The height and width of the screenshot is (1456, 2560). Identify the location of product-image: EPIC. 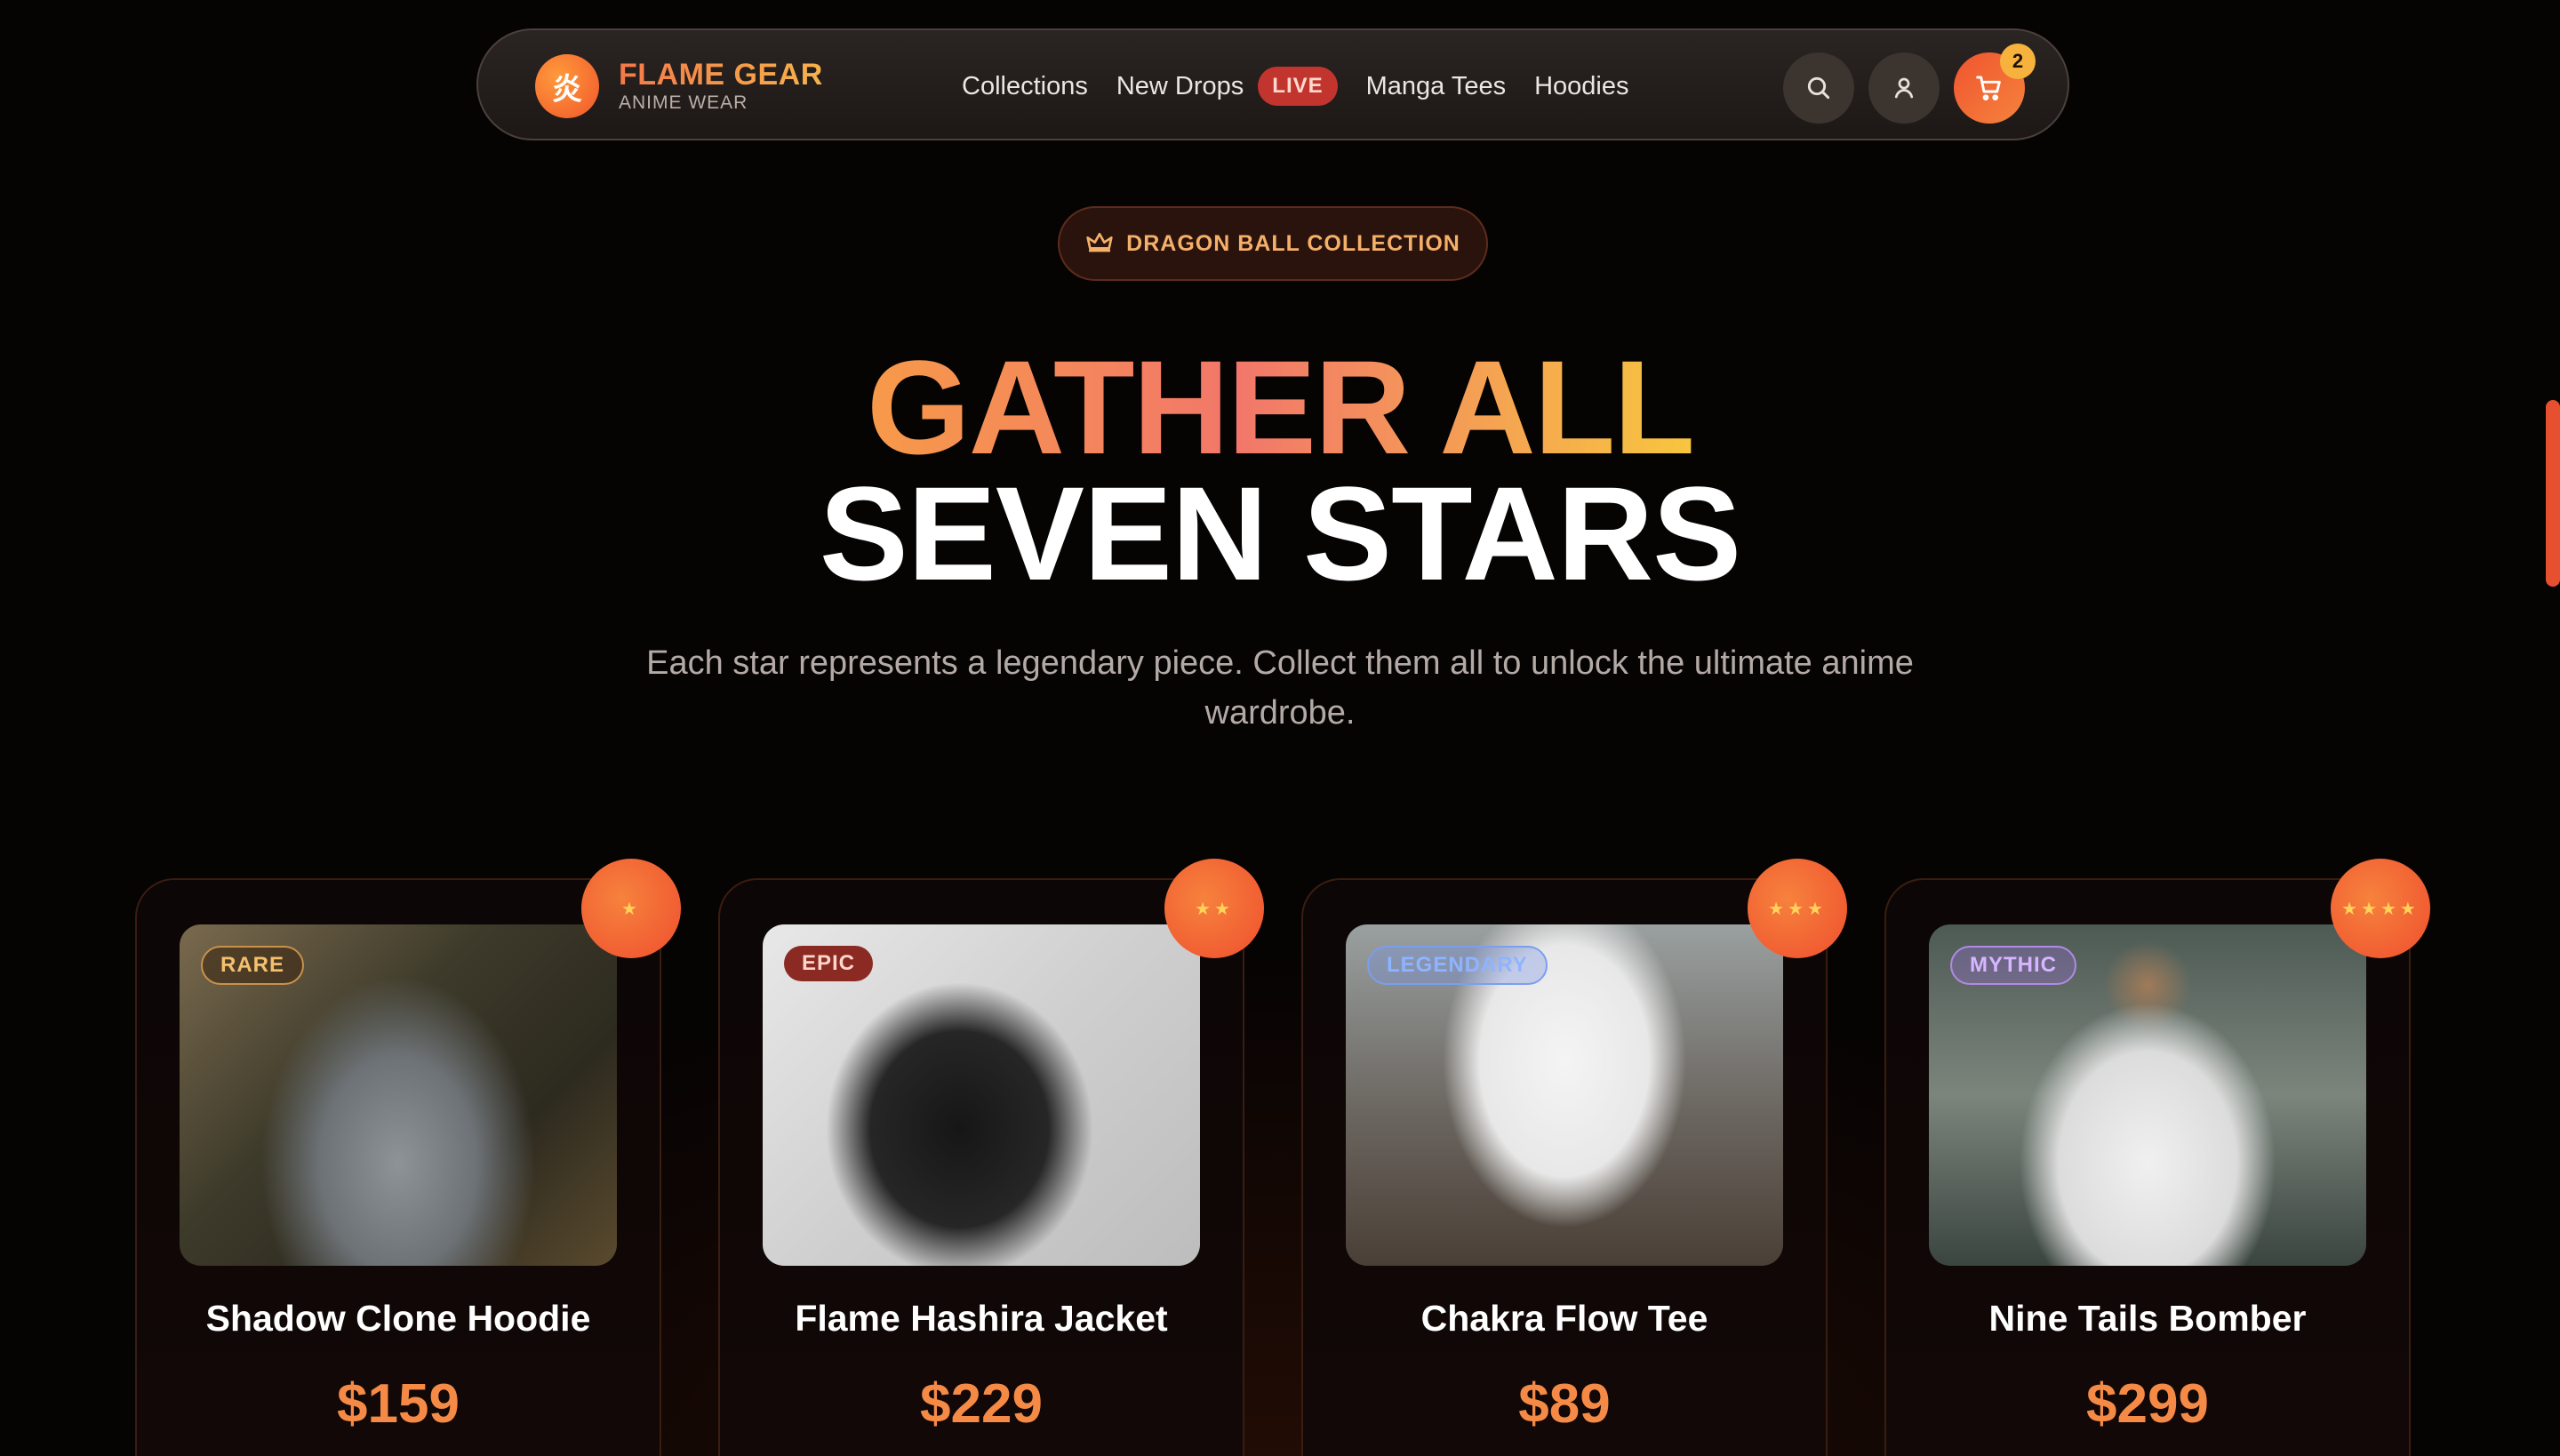
(981, 1095).